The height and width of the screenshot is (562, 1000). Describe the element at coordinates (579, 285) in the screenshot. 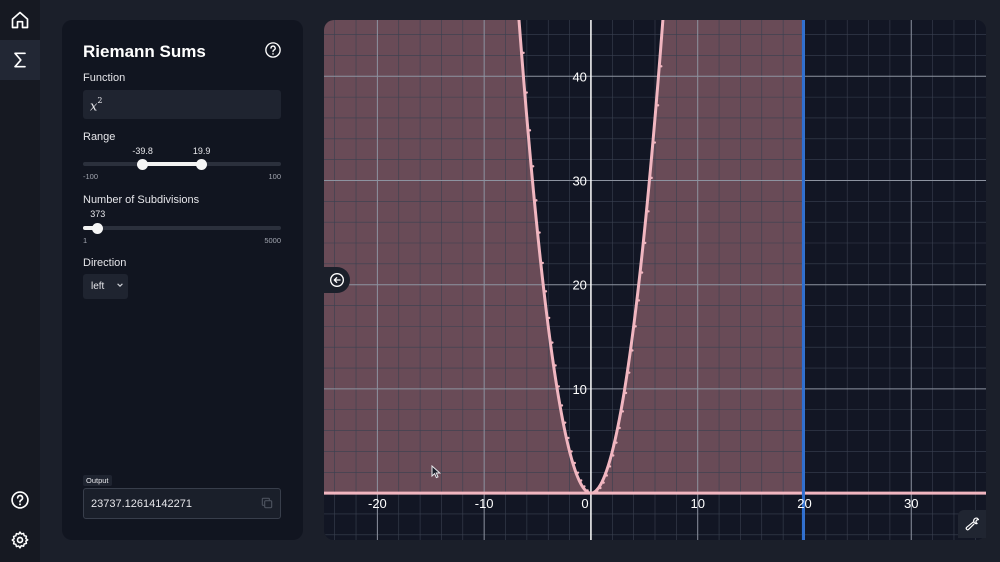

I see `y-tick-label: 20` at that location.